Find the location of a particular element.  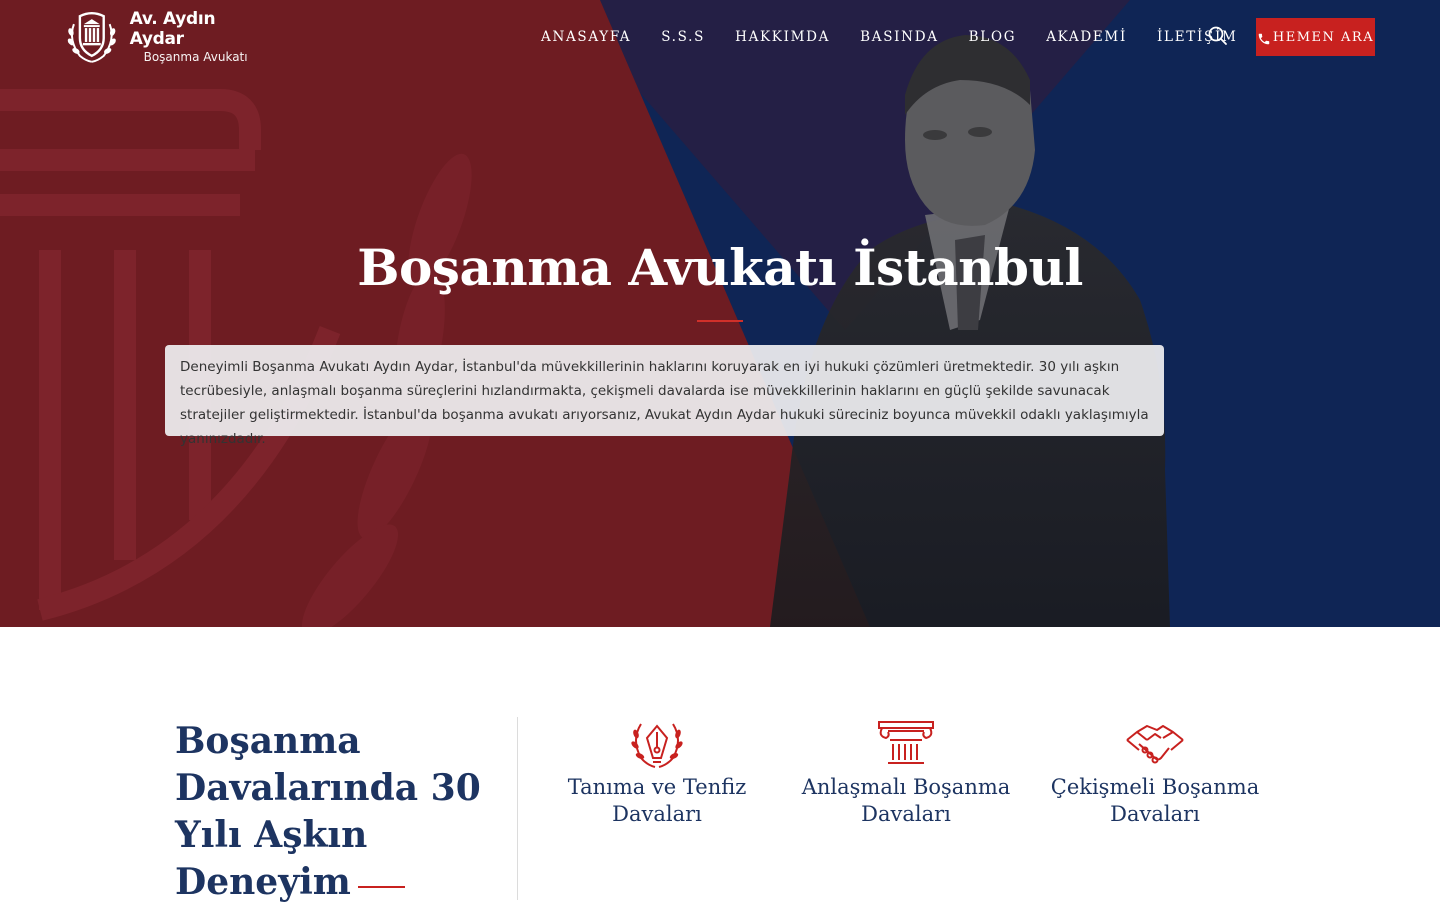

pen-nib-laurel-icon is located at coordinates (657, 745).